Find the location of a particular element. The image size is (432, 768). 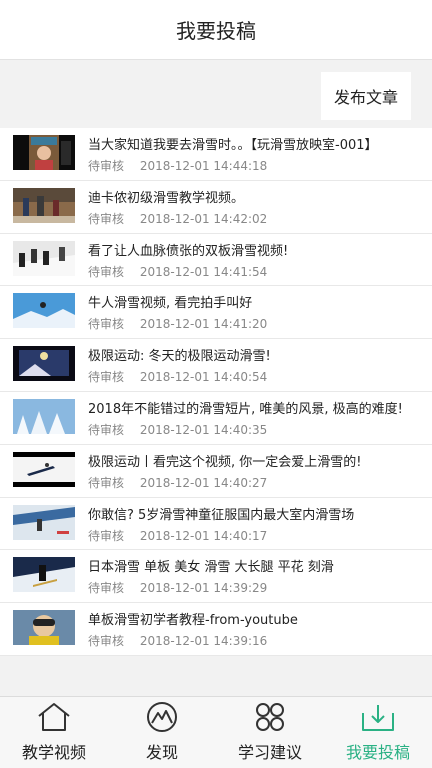

post-time: 2018-12-01 14:41:54 is located at coordinates (203, 271).